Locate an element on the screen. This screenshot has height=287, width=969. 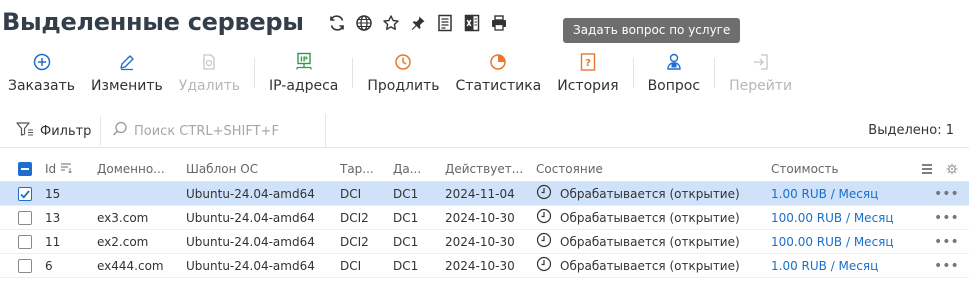
title-icons is located at coordinates (418, 23).